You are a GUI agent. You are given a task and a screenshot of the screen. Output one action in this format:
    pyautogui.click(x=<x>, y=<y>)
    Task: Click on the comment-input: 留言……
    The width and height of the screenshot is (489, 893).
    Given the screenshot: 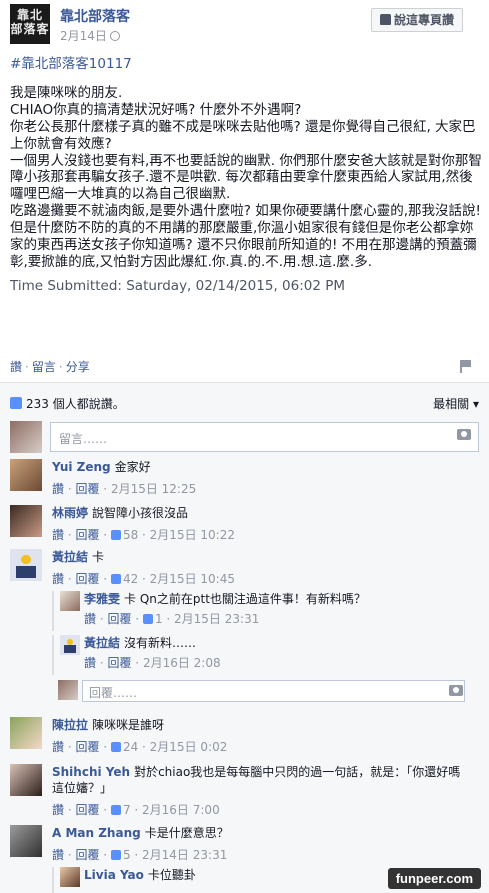 What is the action you would take?
    pyautogui.click(x=264, y=437)
    